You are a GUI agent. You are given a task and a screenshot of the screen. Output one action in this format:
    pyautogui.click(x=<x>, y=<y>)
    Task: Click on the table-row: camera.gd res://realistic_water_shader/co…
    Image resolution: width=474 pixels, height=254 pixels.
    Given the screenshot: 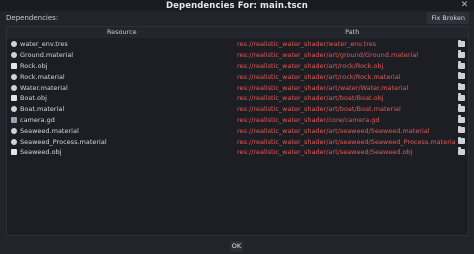 What is the action you would take?
    pyautogui.click(x=237, y=120)
    